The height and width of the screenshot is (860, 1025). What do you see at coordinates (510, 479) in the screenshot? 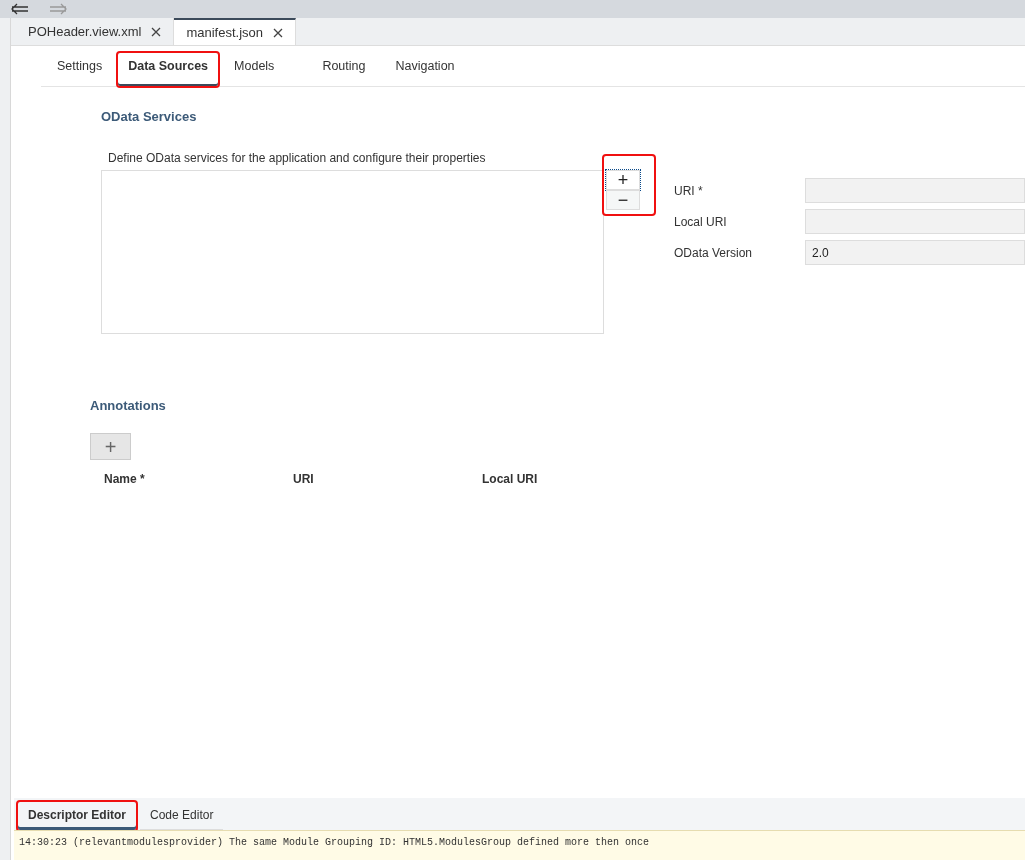
I see `column-header: Local URI` at bounding box center [510, 479].